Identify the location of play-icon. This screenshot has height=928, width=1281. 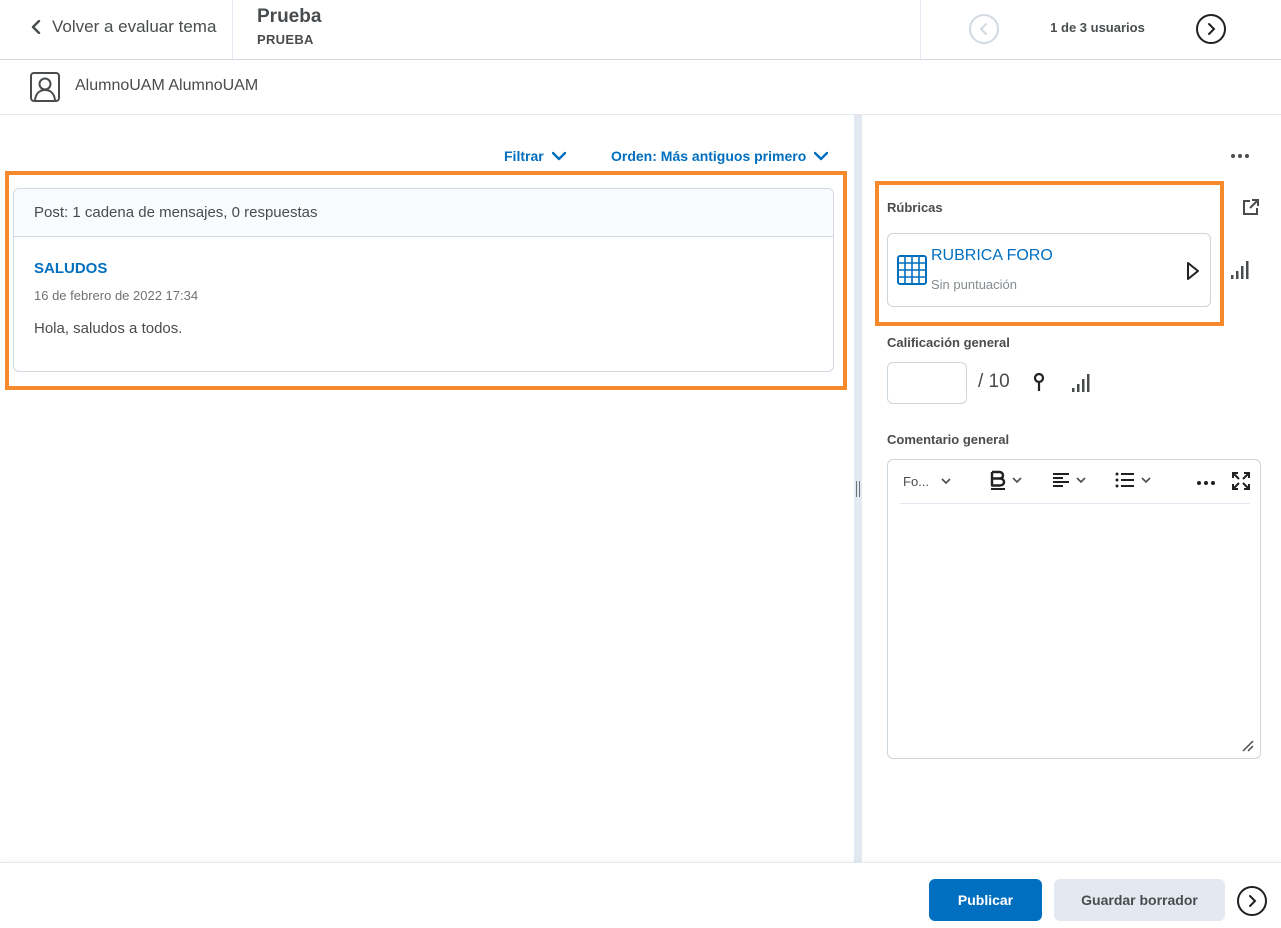
(1193, 271).